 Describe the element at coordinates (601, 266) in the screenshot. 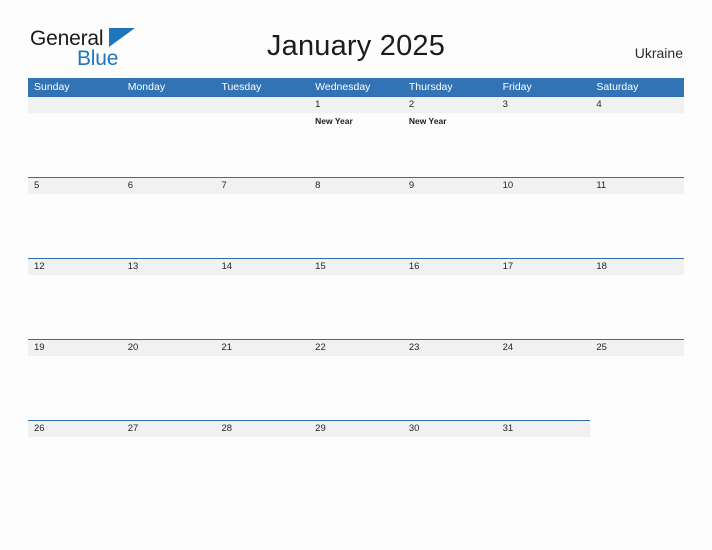

I see `day-number: 18` at that location.